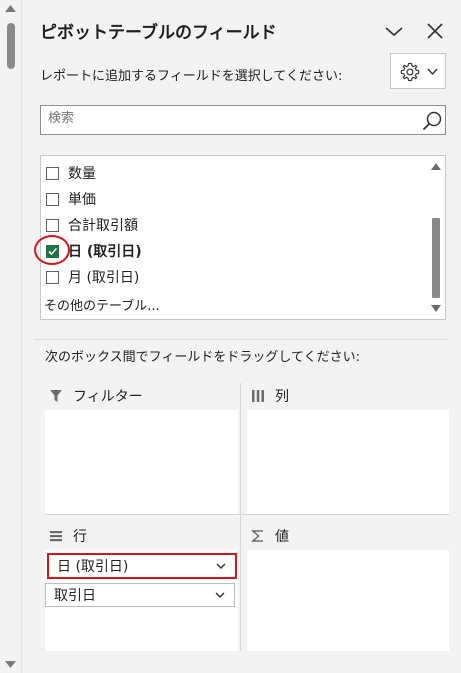  What do you see at coordinates (348, 600) in the screenshot?
I see `values-drop-zone` at bounding box center [348, 600].